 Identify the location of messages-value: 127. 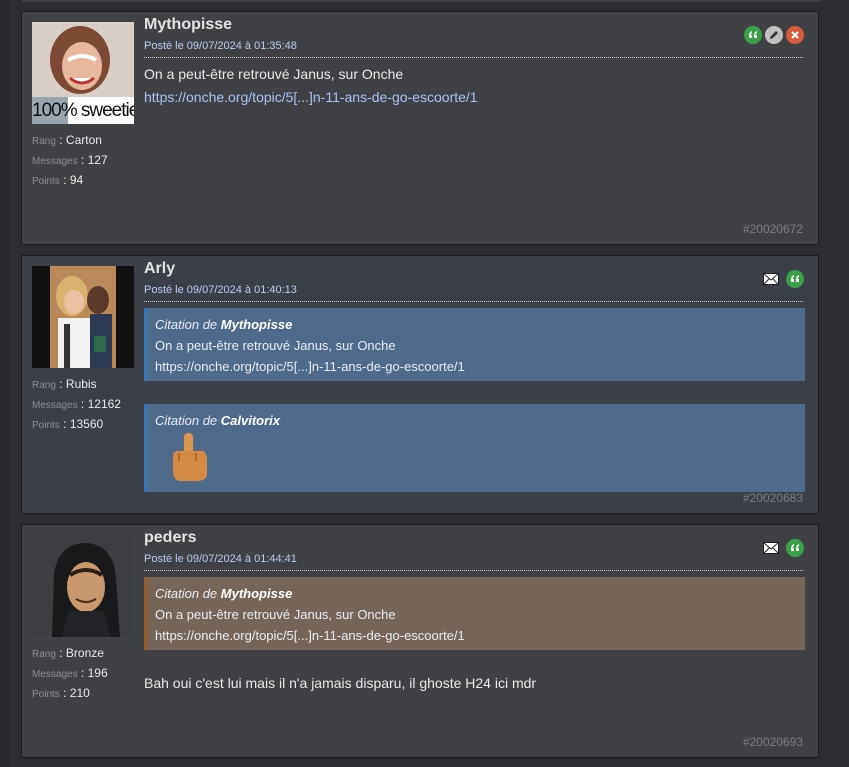
(97, 160).